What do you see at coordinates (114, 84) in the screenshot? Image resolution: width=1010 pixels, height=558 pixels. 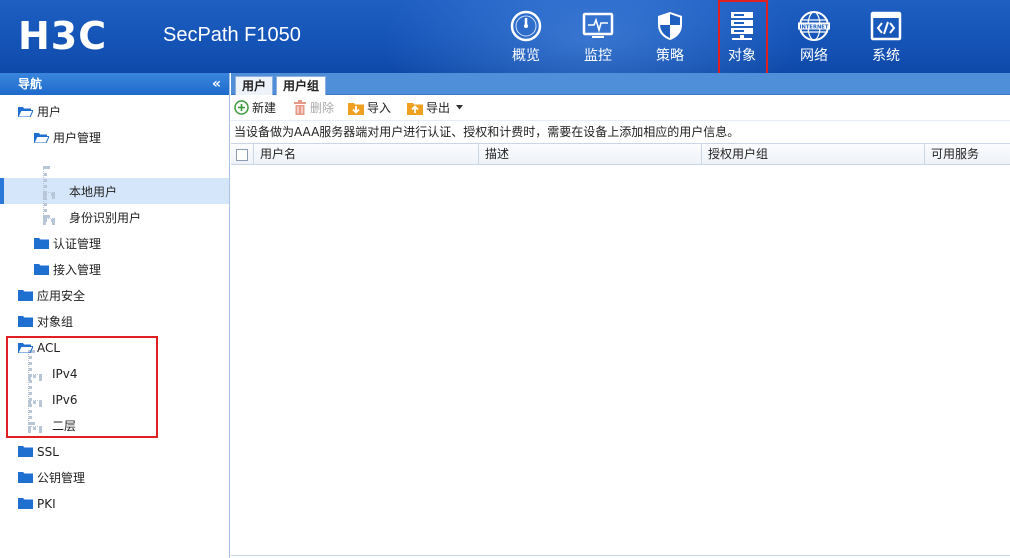 I see `sidebar-header: 导航 «` at bounding box center [114, 84].